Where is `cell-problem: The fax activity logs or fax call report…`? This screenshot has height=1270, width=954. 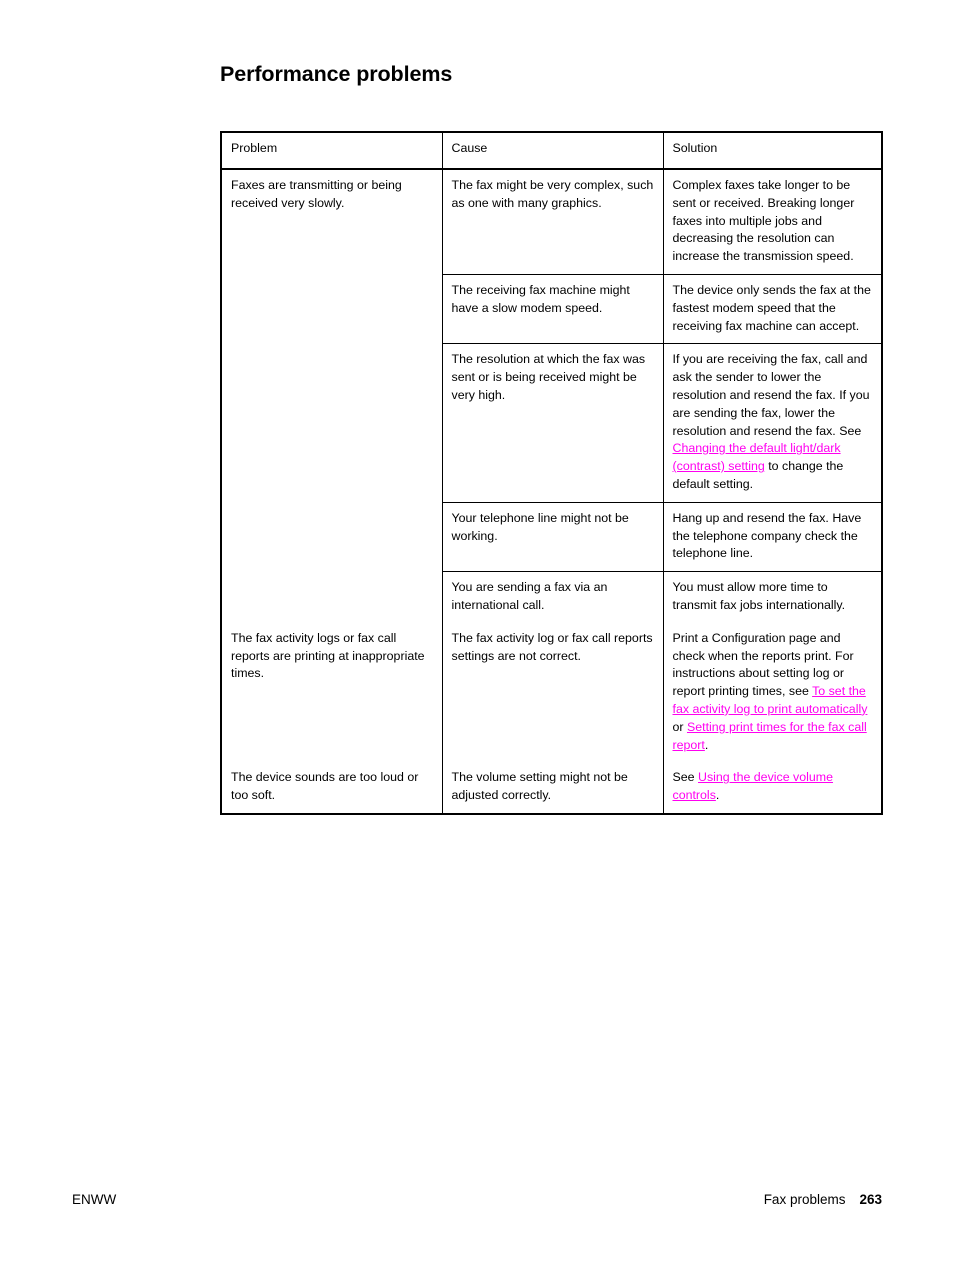 cell-problem: The fax activity logs or fax call report… is located at coordinates (331, 692).